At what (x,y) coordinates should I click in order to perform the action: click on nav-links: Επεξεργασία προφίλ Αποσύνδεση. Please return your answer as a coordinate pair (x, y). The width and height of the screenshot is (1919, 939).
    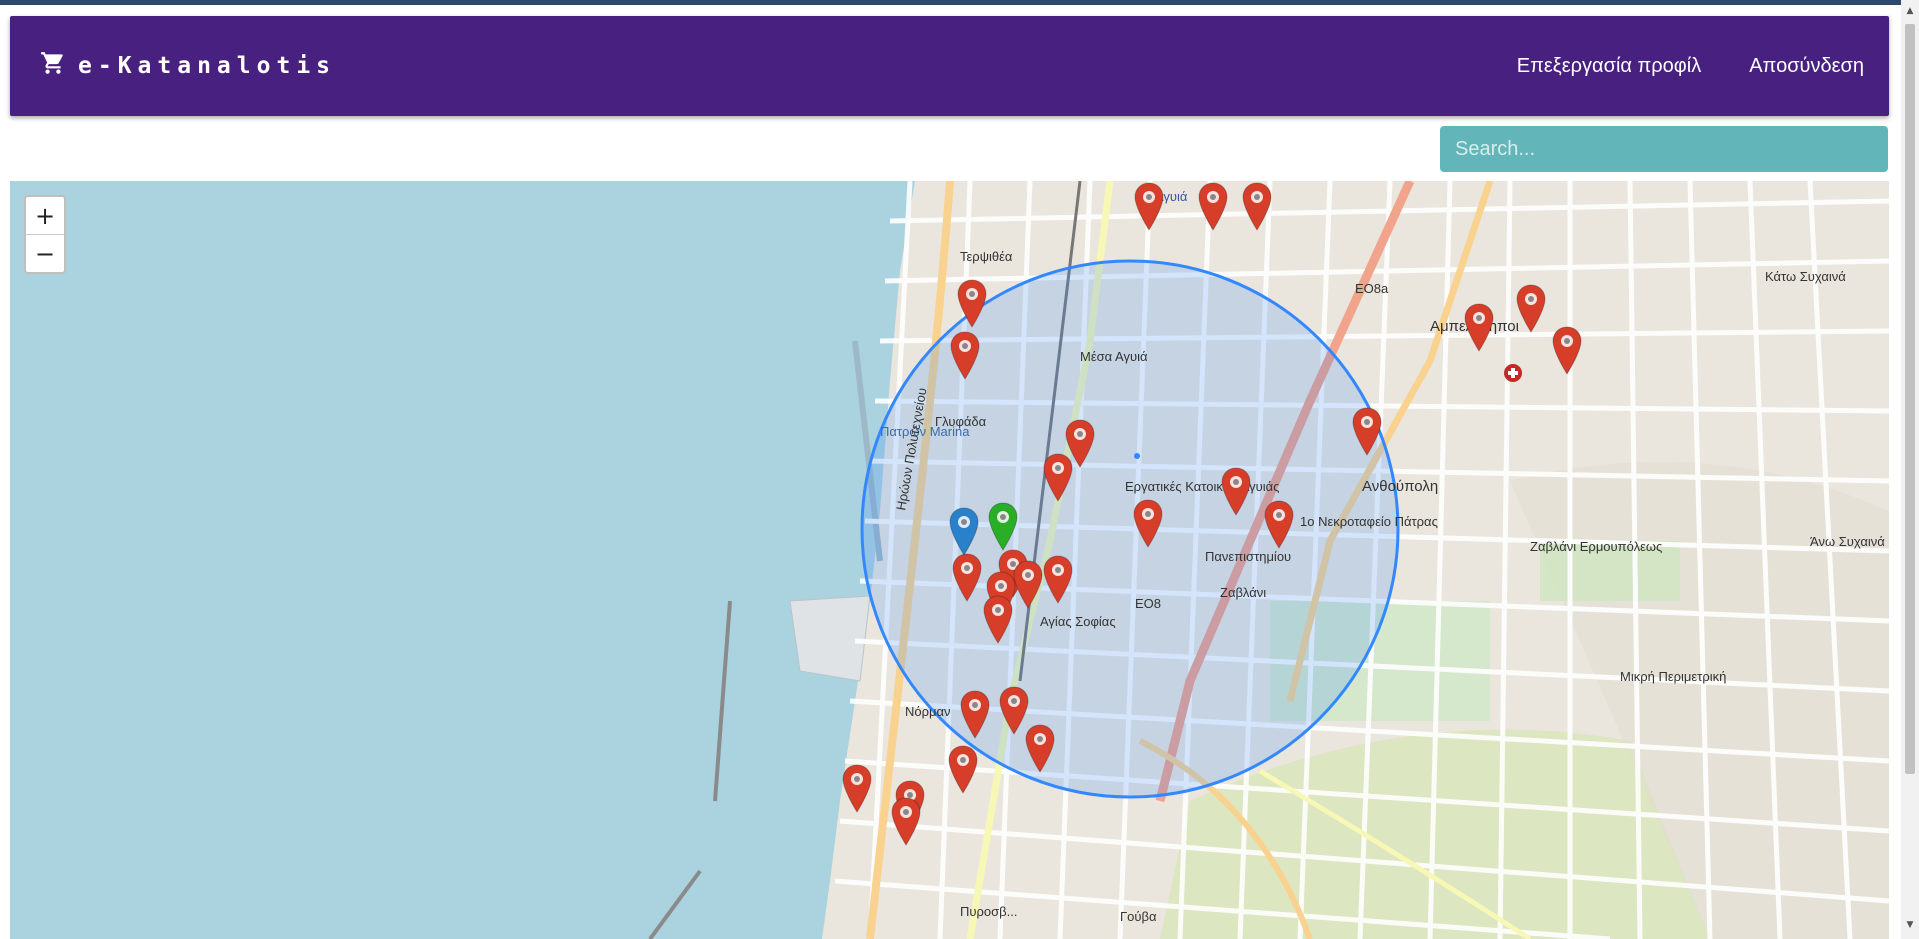
    Looking at the image, I should click on (1666, 66).